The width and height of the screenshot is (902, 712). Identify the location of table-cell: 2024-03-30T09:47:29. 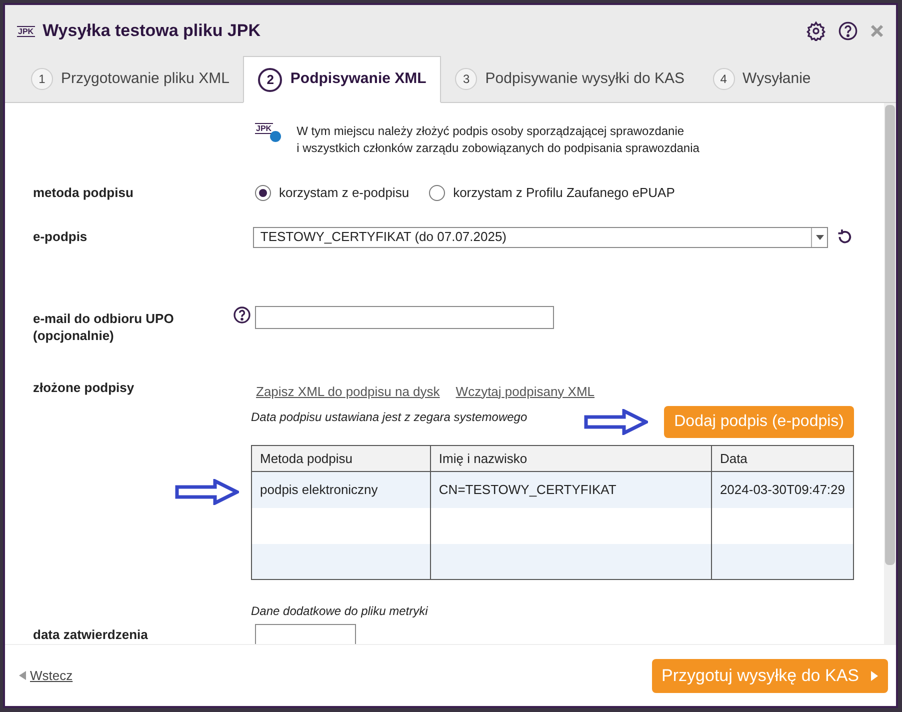
(782, 489).